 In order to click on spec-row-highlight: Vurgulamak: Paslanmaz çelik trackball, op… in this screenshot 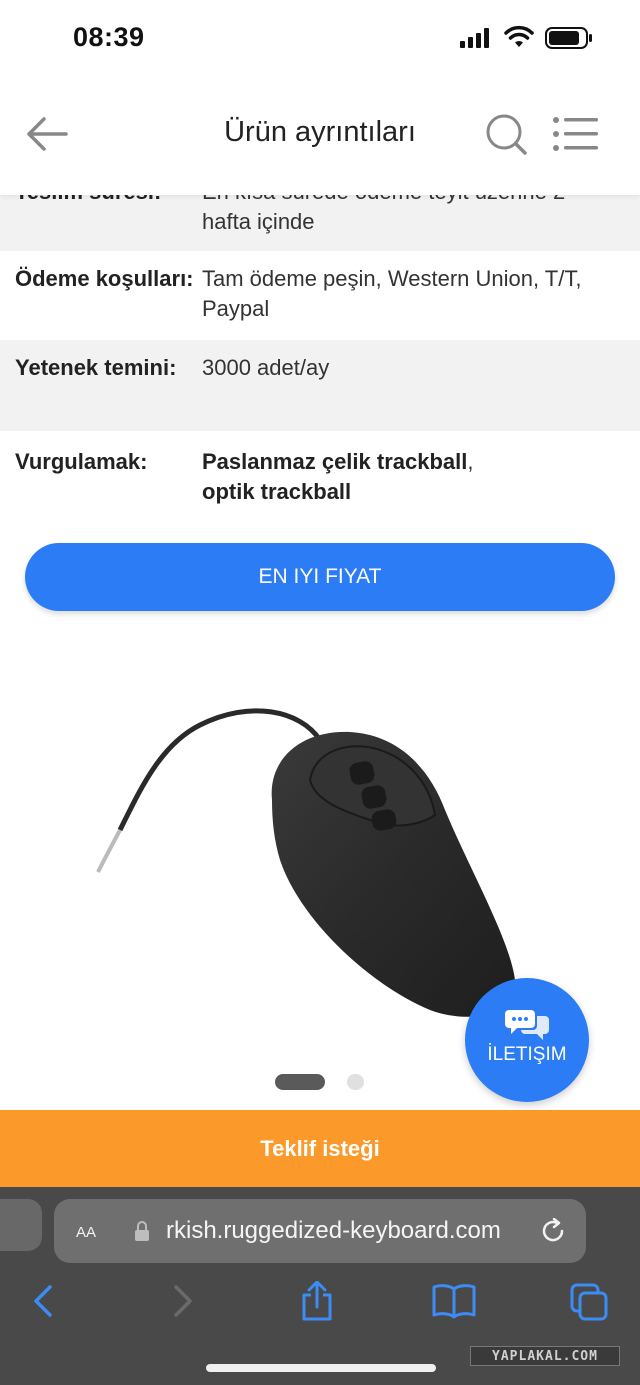, I will do `click(320, 480)`.